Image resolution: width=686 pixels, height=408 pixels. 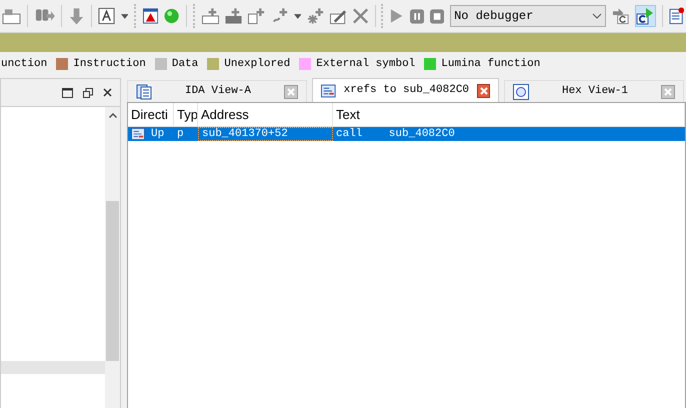 I want to click on column-header: Directi, so click(x=151, y=114).